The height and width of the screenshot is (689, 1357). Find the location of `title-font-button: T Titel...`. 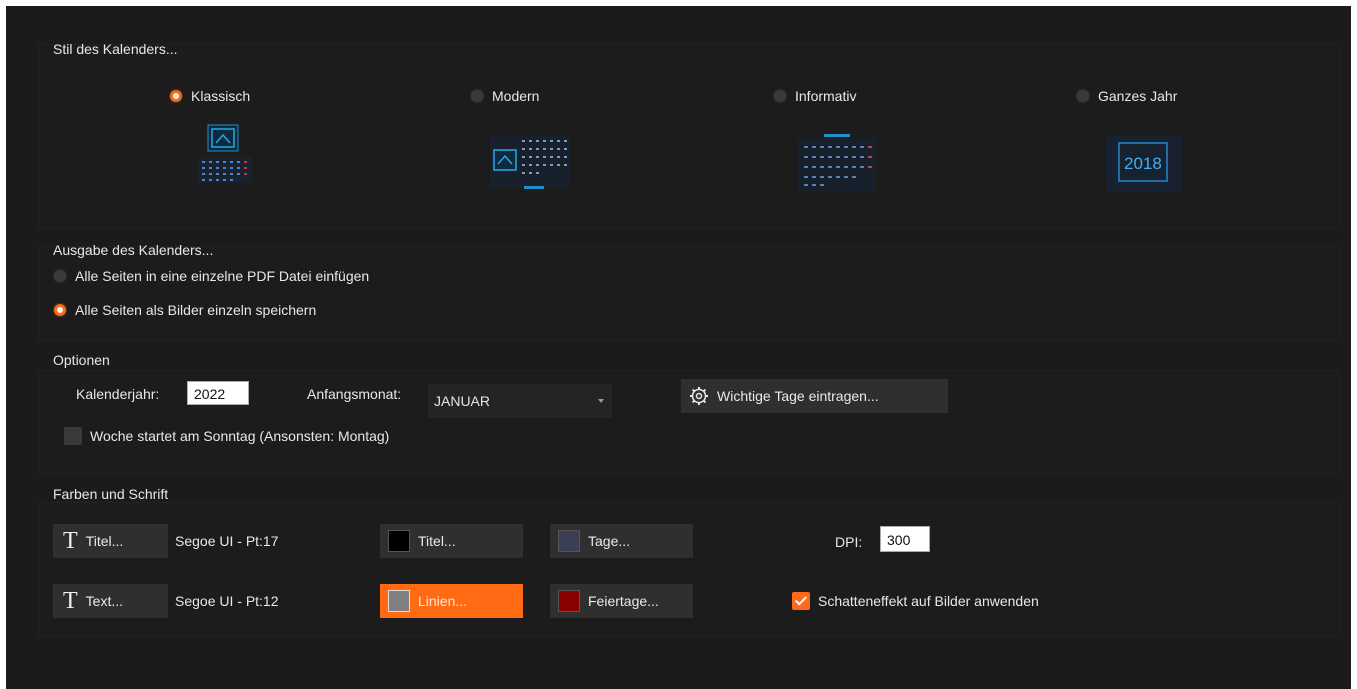

title-font-button: T Titel... is located at coordinates (110, 541).